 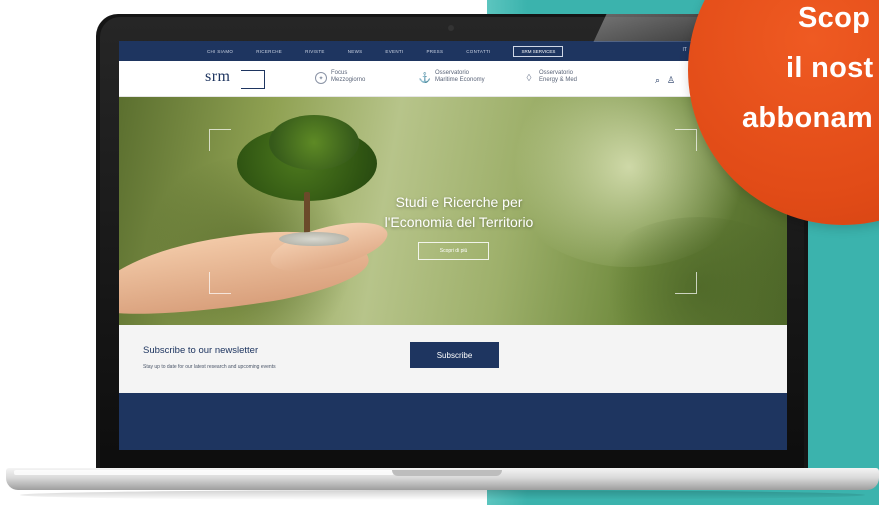 I want to click on newsletter-title: Subscribe to our newsletter, so click(x=201, y=350).